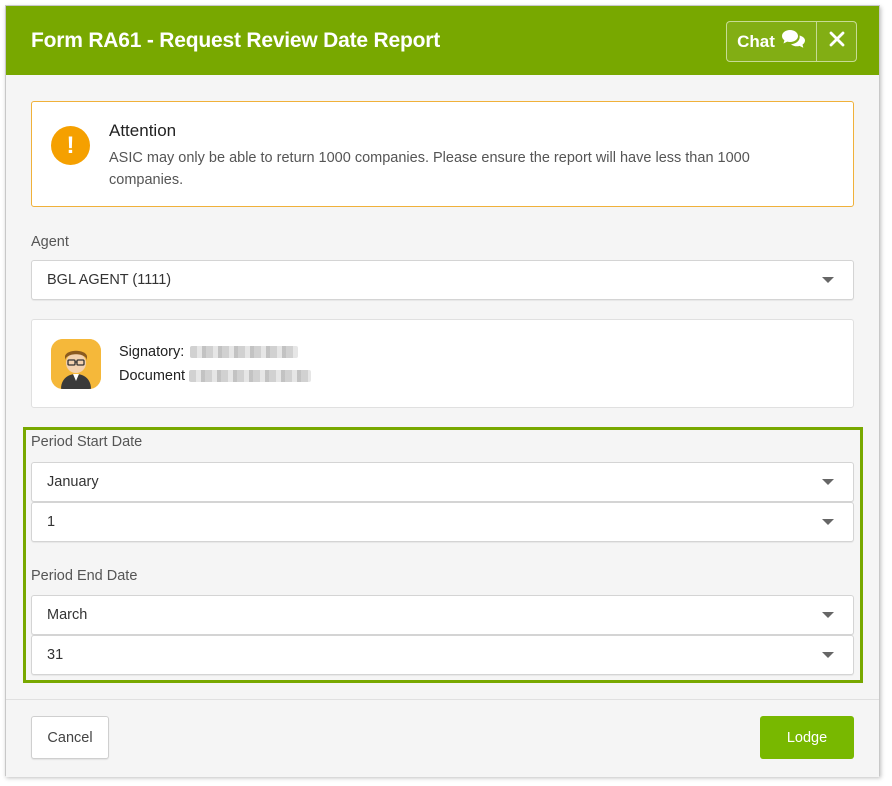  What do you see at coordinates (442, 738) in the screenshot?
I see `modal-footer: Cancel Lodge` at bounding box center [442, 738].